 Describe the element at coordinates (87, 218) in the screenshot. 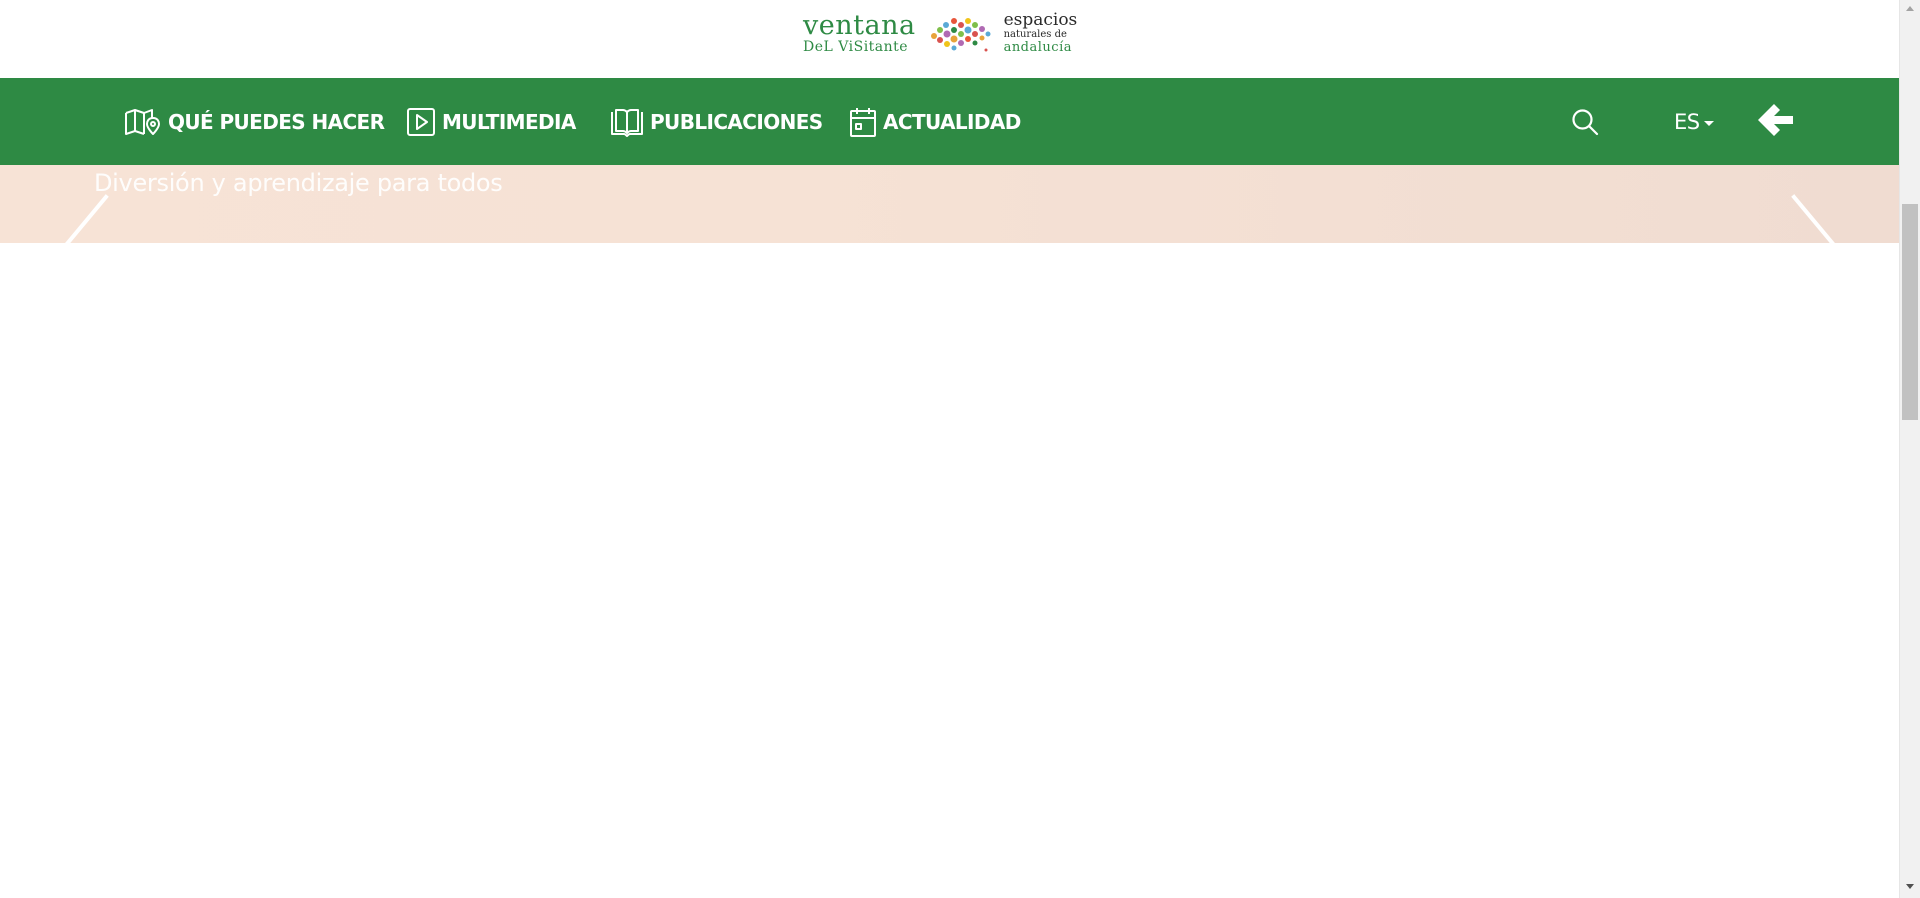

I see `chevron-left-icon` at that location.